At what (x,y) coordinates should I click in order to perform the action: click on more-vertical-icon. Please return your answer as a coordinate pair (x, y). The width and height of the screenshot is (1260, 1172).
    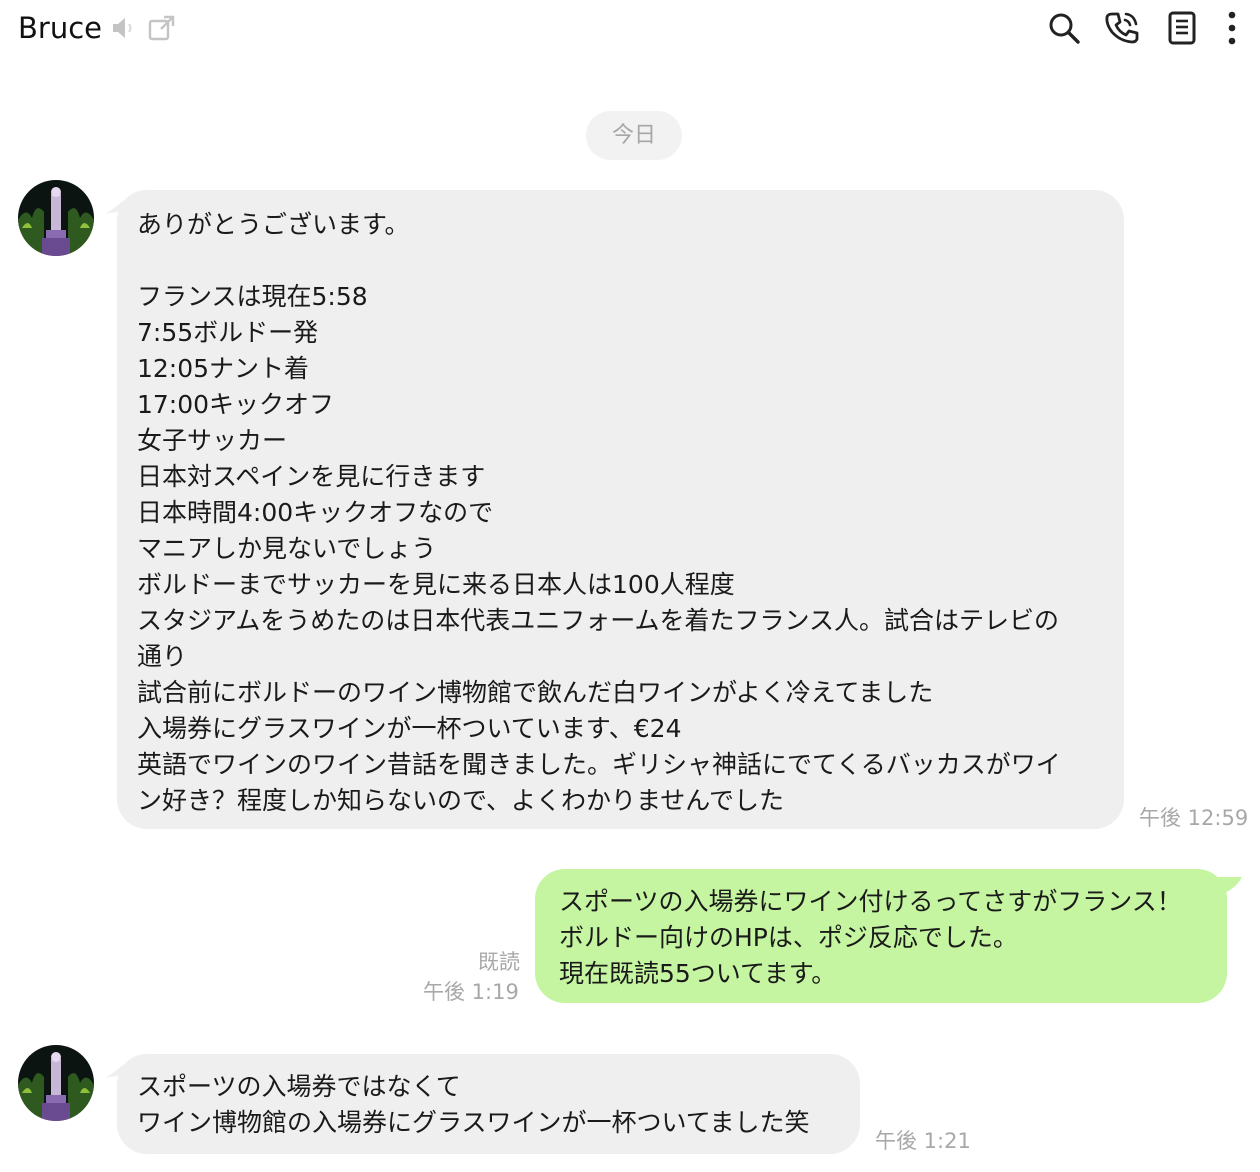
    Looking at the image, I should click on (1232, 28).